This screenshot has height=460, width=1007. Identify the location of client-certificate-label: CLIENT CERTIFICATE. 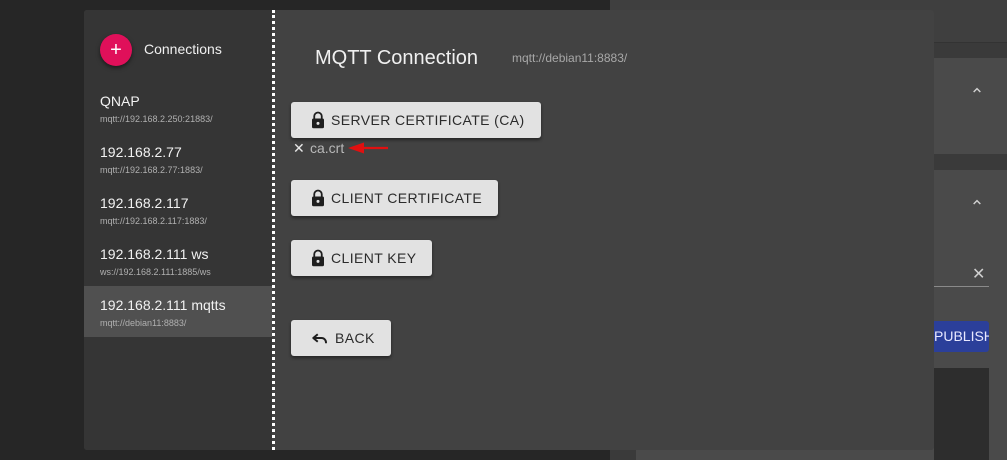
(407, 198).